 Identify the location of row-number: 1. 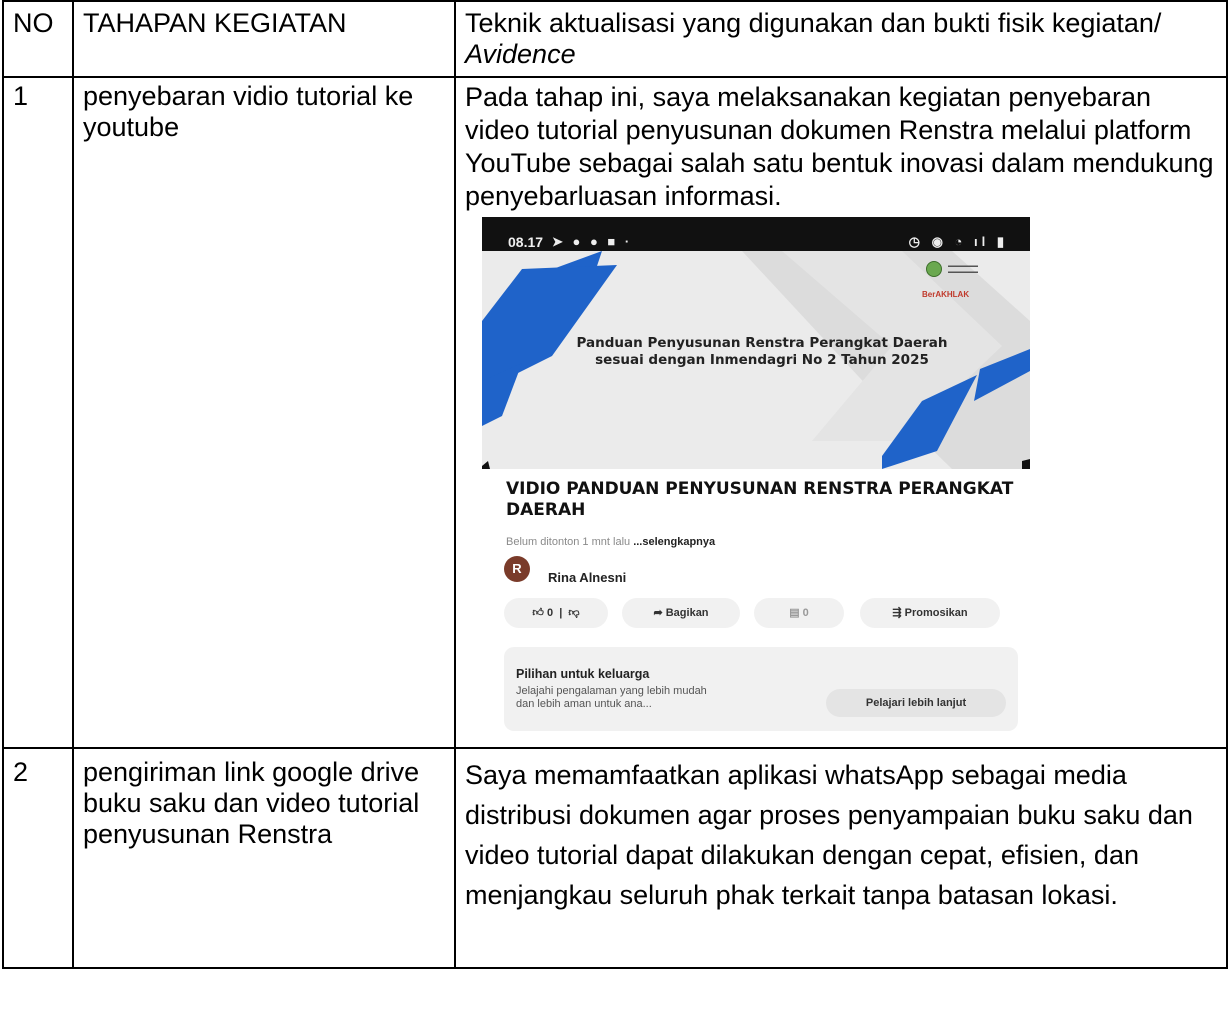
(38, 412).